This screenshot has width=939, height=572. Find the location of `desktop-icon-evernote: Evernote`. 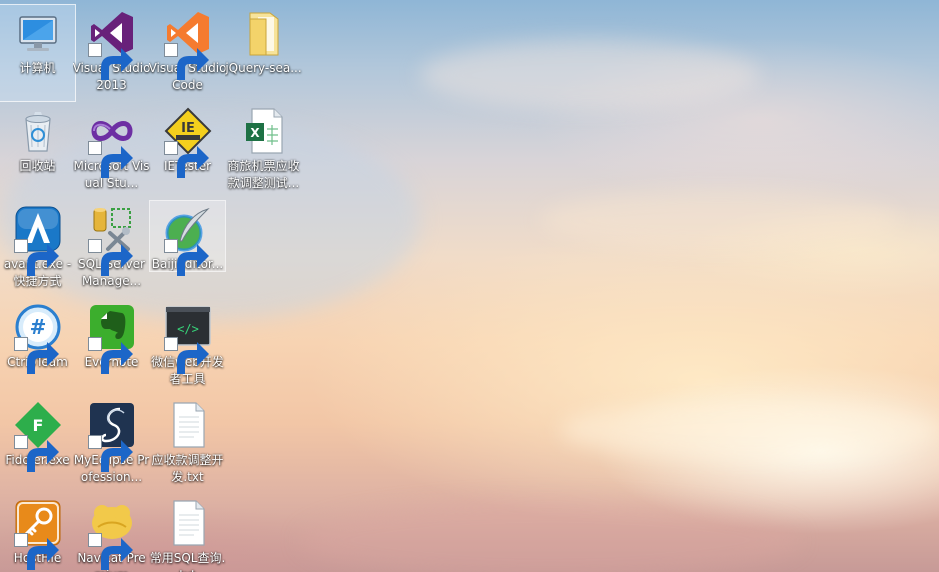

desktop-icon-evernote: Evernote is located at coordinates (111, 347).